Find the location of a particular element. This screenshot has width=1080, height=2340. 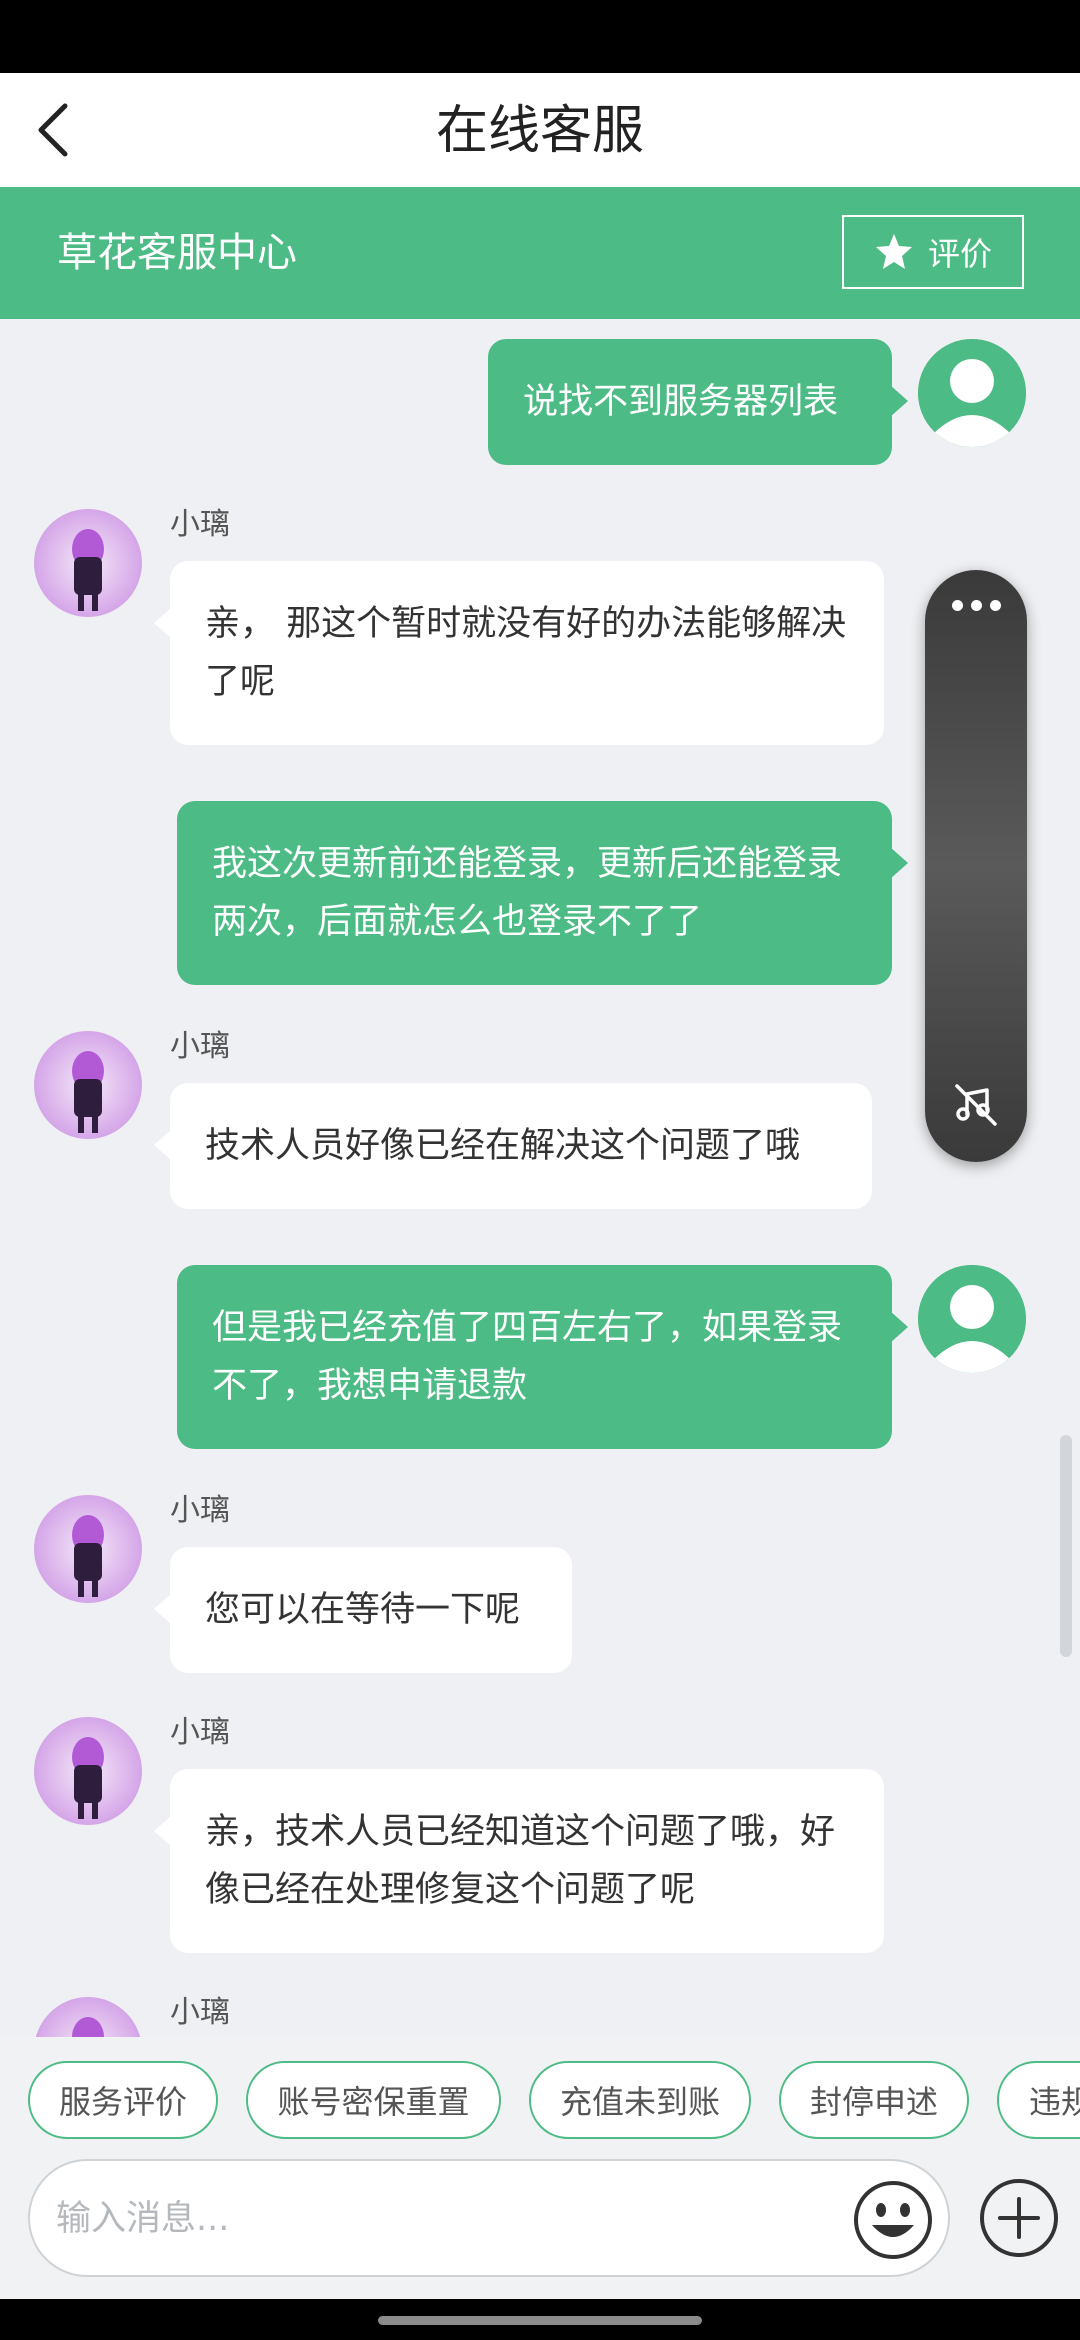

message-bubble-incoming: 技术人员好像已经在解决这个问题了哦 is located at coordinates (513, 1146).